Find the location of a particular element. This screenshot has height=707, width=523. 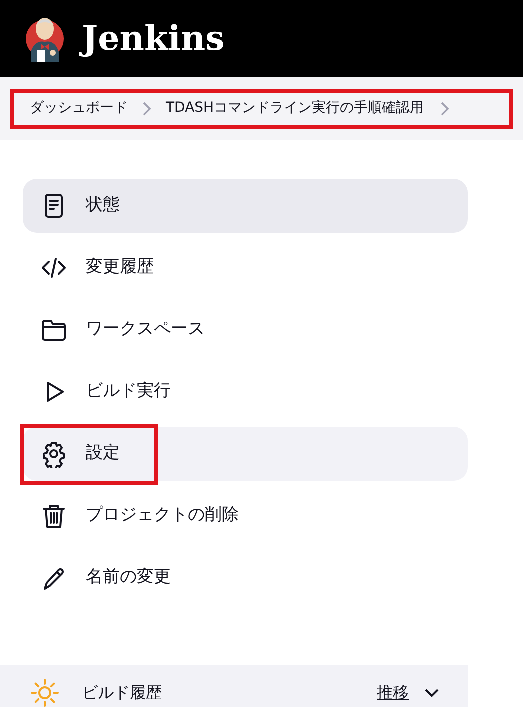

trash-icon is located at coordinates (54, 516).